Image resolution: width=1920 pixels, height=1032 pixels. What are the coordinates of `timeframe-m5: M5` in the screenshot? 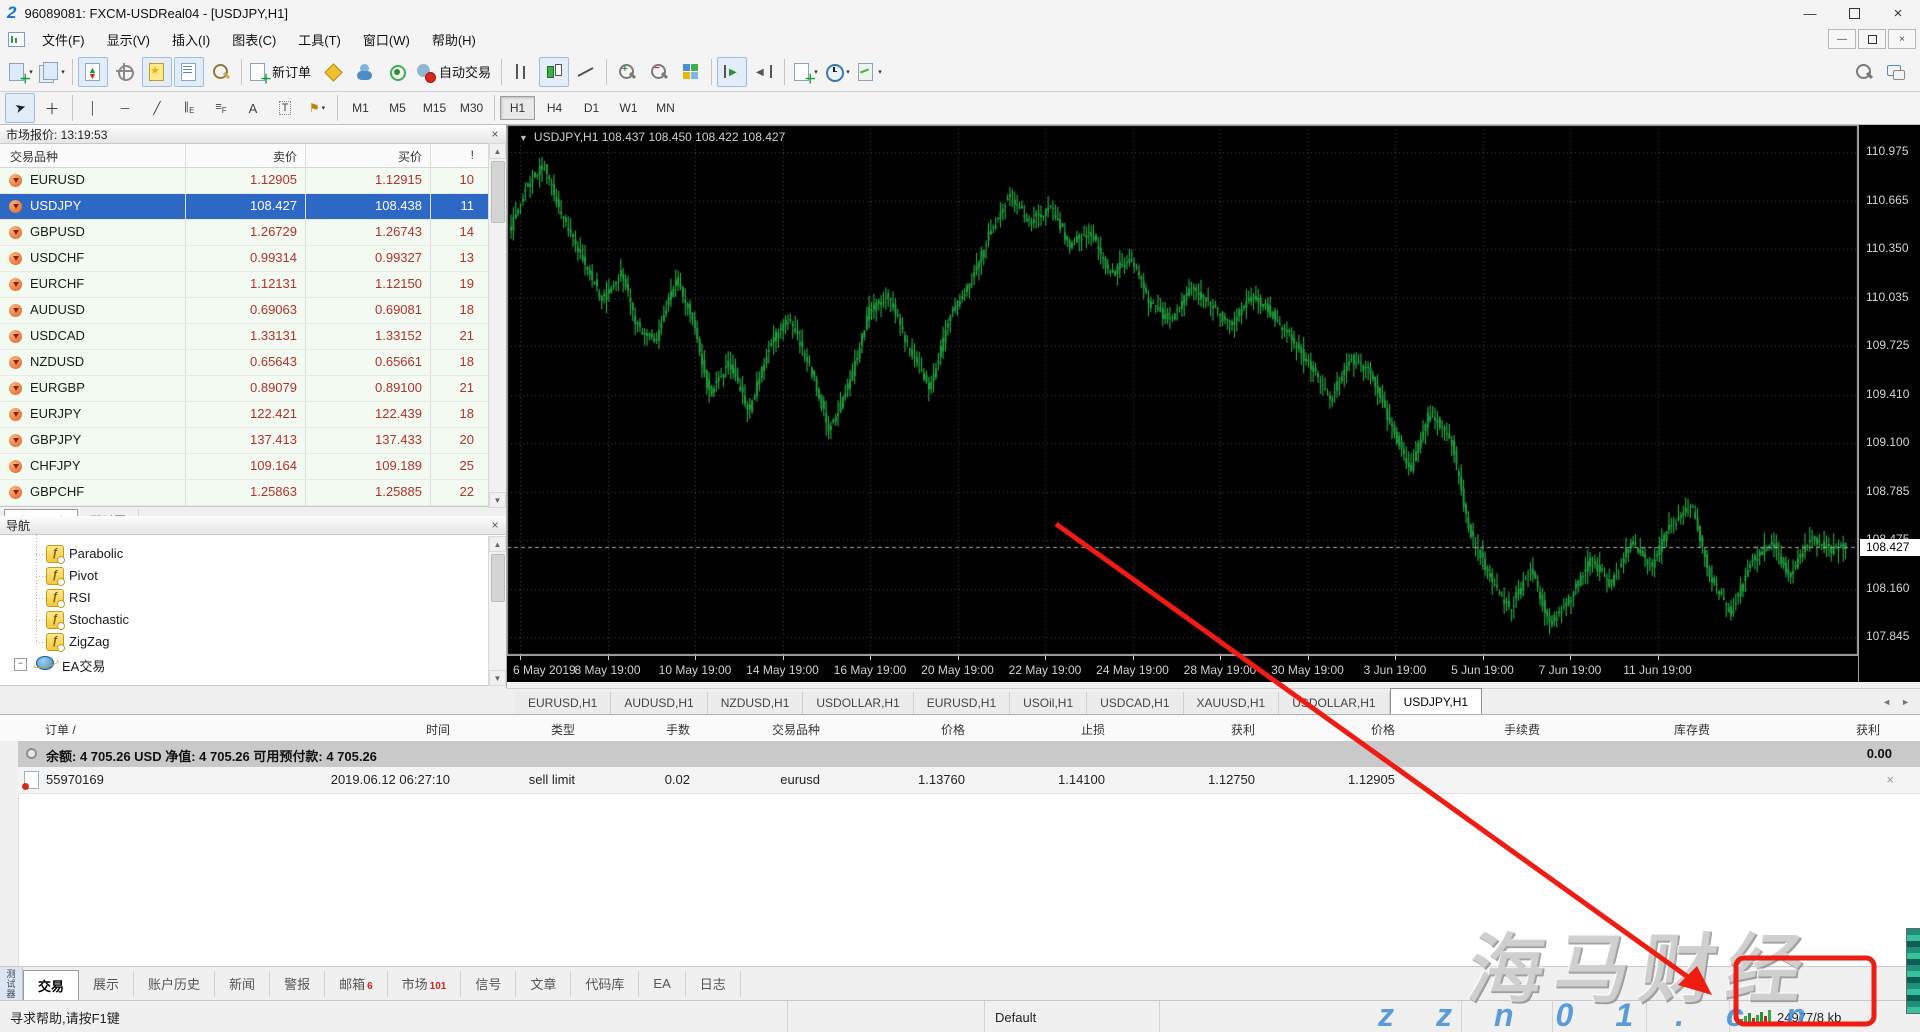 It's located at (397, 108).